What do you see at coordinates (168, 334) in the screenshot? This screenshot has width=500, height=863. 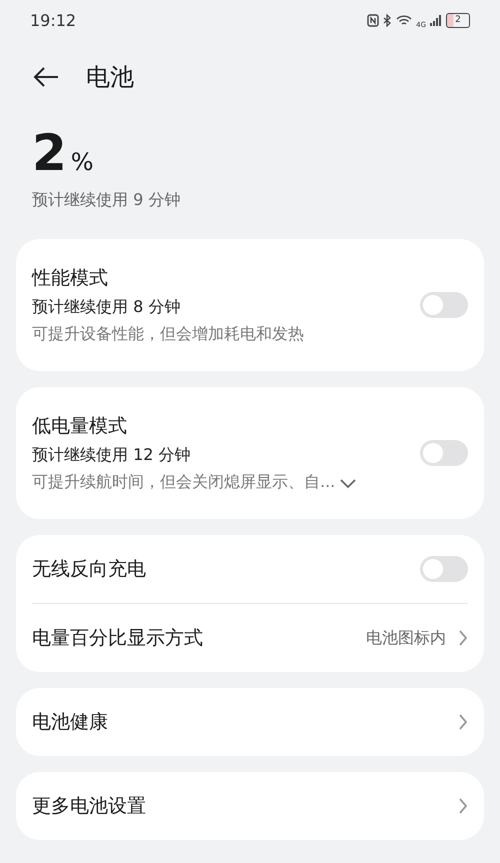 I see `setting-description: 可提升设备性能，但会增加耗电和发热` at bounding box center [168, 334].